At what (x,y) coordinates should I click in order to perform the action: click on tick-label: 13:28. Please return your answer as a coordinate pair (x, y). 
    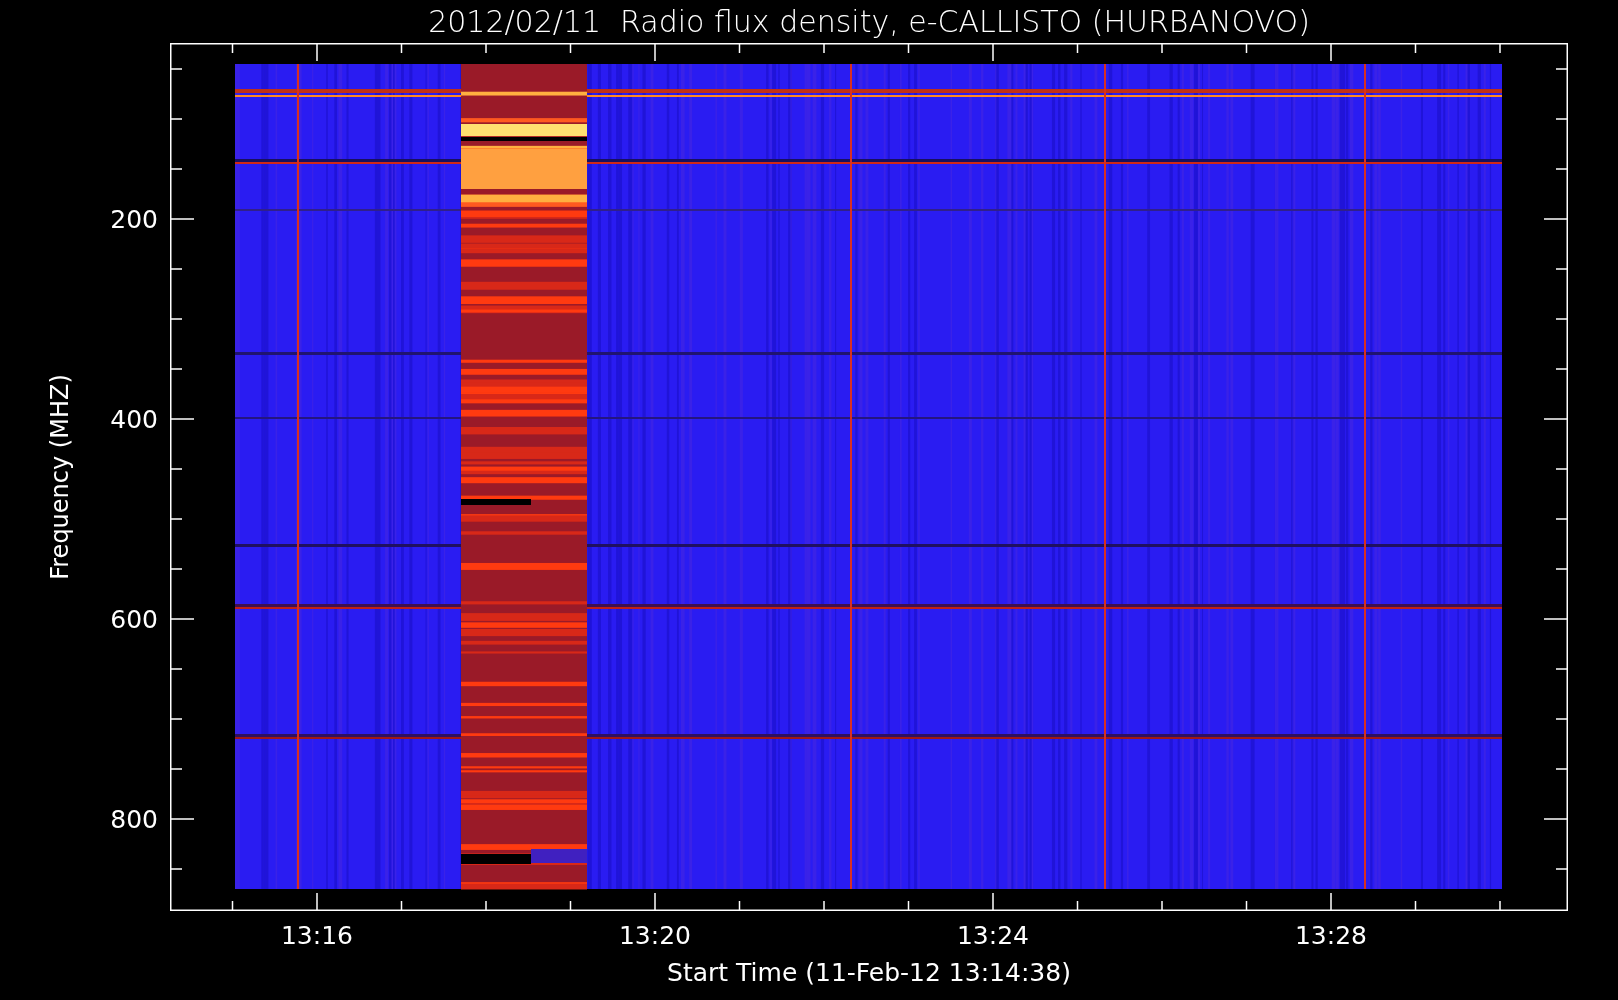
    Looking at the image, I should click on (1331, 935).